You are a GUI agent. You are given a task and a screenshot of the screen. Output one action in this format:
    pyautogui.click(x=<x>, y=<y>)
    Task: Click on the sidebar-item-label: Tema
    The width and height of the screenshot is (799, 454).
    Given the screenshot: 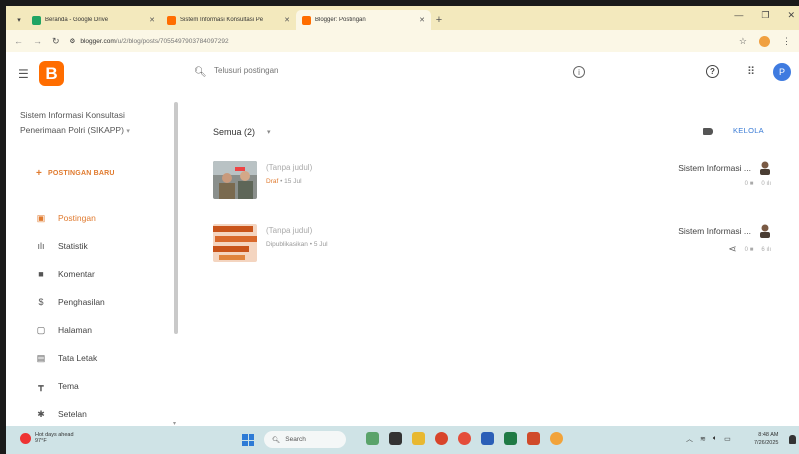 What is the action you would take?
    pyautogui.click(x=68, y=386)
    